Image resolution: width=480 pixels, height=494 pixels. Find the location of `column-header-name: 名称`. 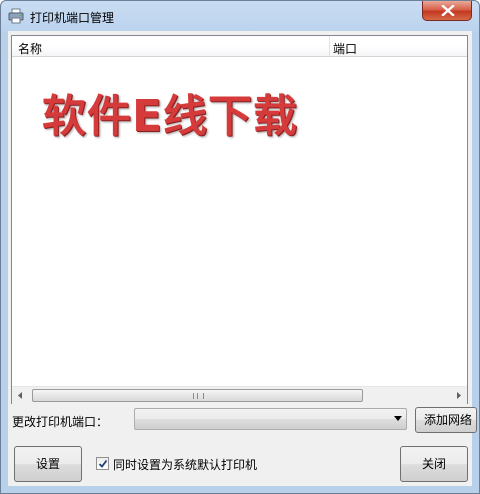

column-header-name: 名称 is located at coordinates (30, 48).